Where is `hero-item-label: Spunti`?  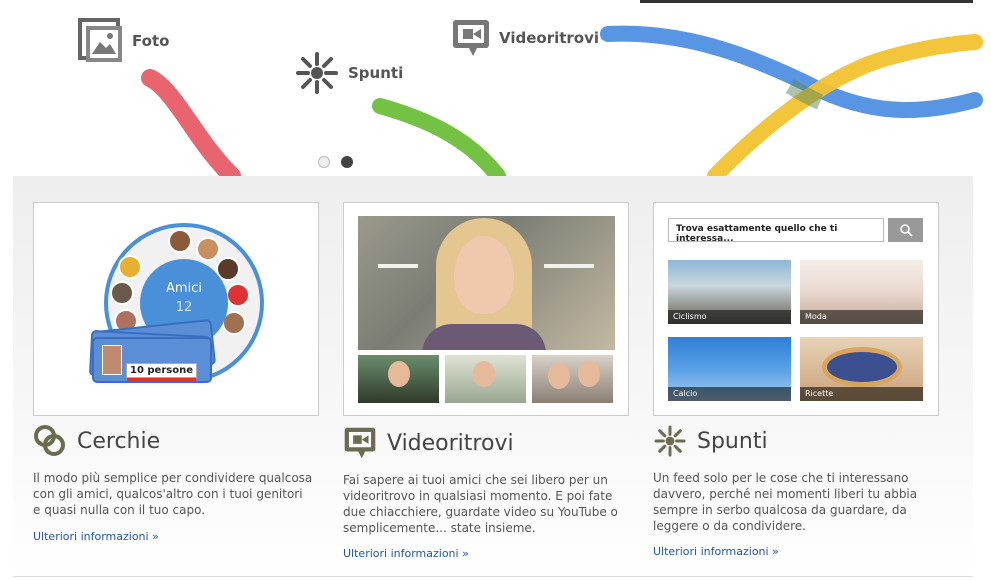
hero-item-label: Spunti is located at coordinates (376, 73).